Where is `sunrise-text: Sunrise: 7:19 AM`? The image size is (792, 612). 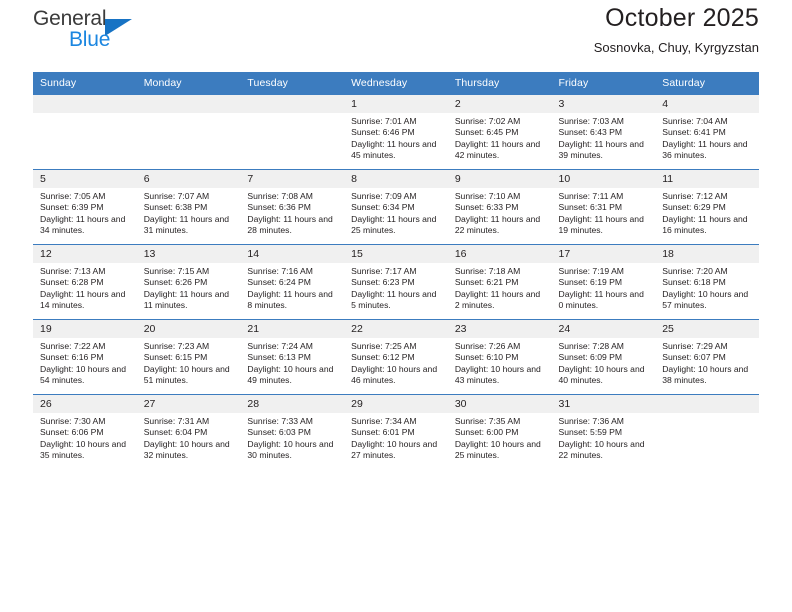 sunrise-text: Sunrise: 7:19 AM is located at coordinates (591, 271).